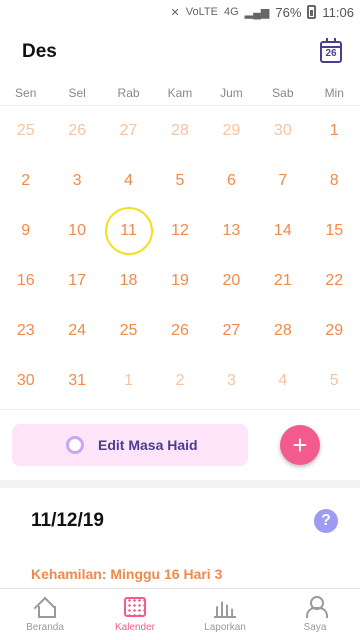  What do you see at coordinates (76, 281) in the screenshot?
I see `calendar-day: 17` at bounding box center [76, 281].